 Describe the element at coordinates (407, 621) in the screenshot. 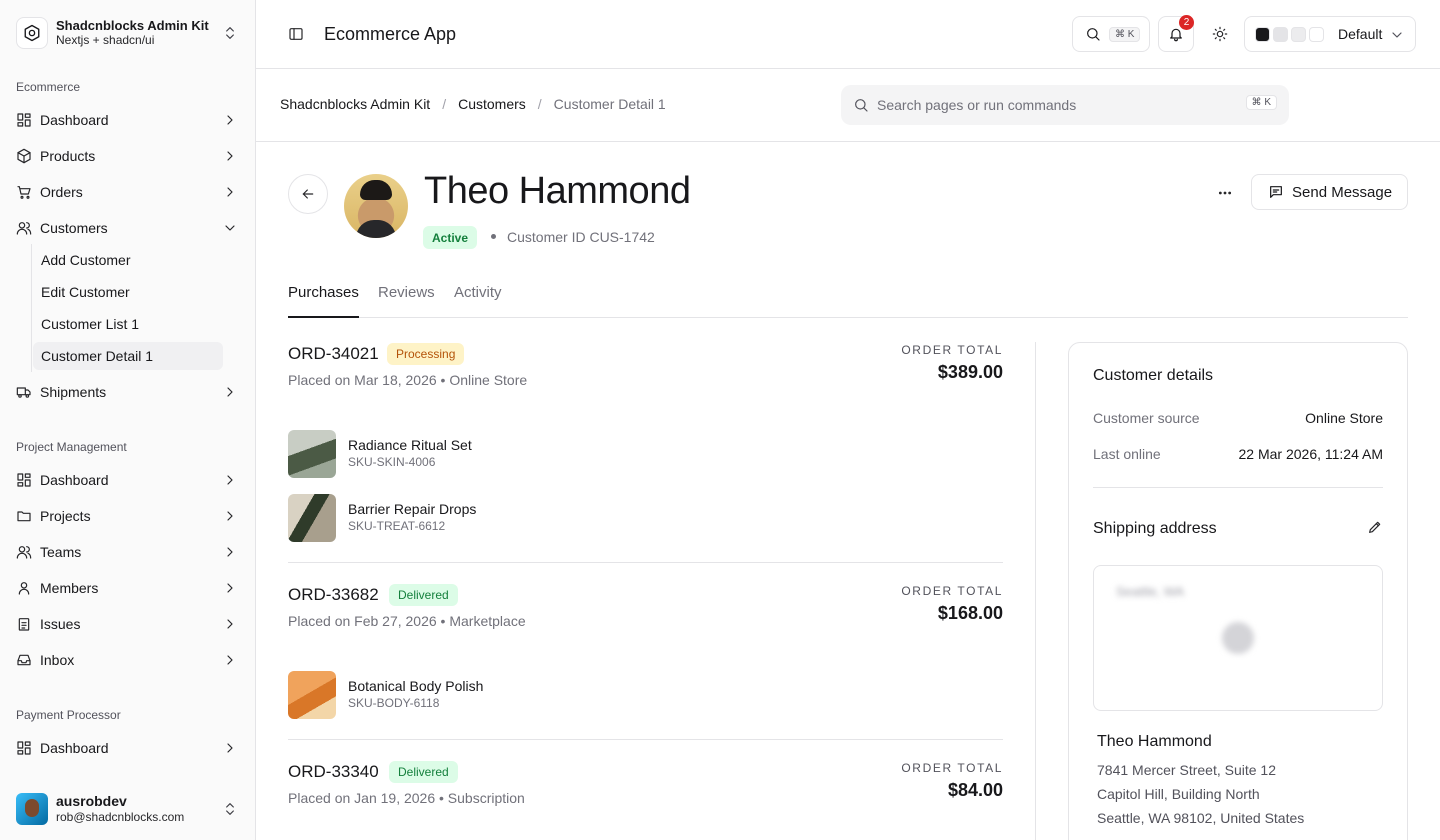

I see `order-meta: Placed on Feb 27, 2026 • Marketplace` at that location.